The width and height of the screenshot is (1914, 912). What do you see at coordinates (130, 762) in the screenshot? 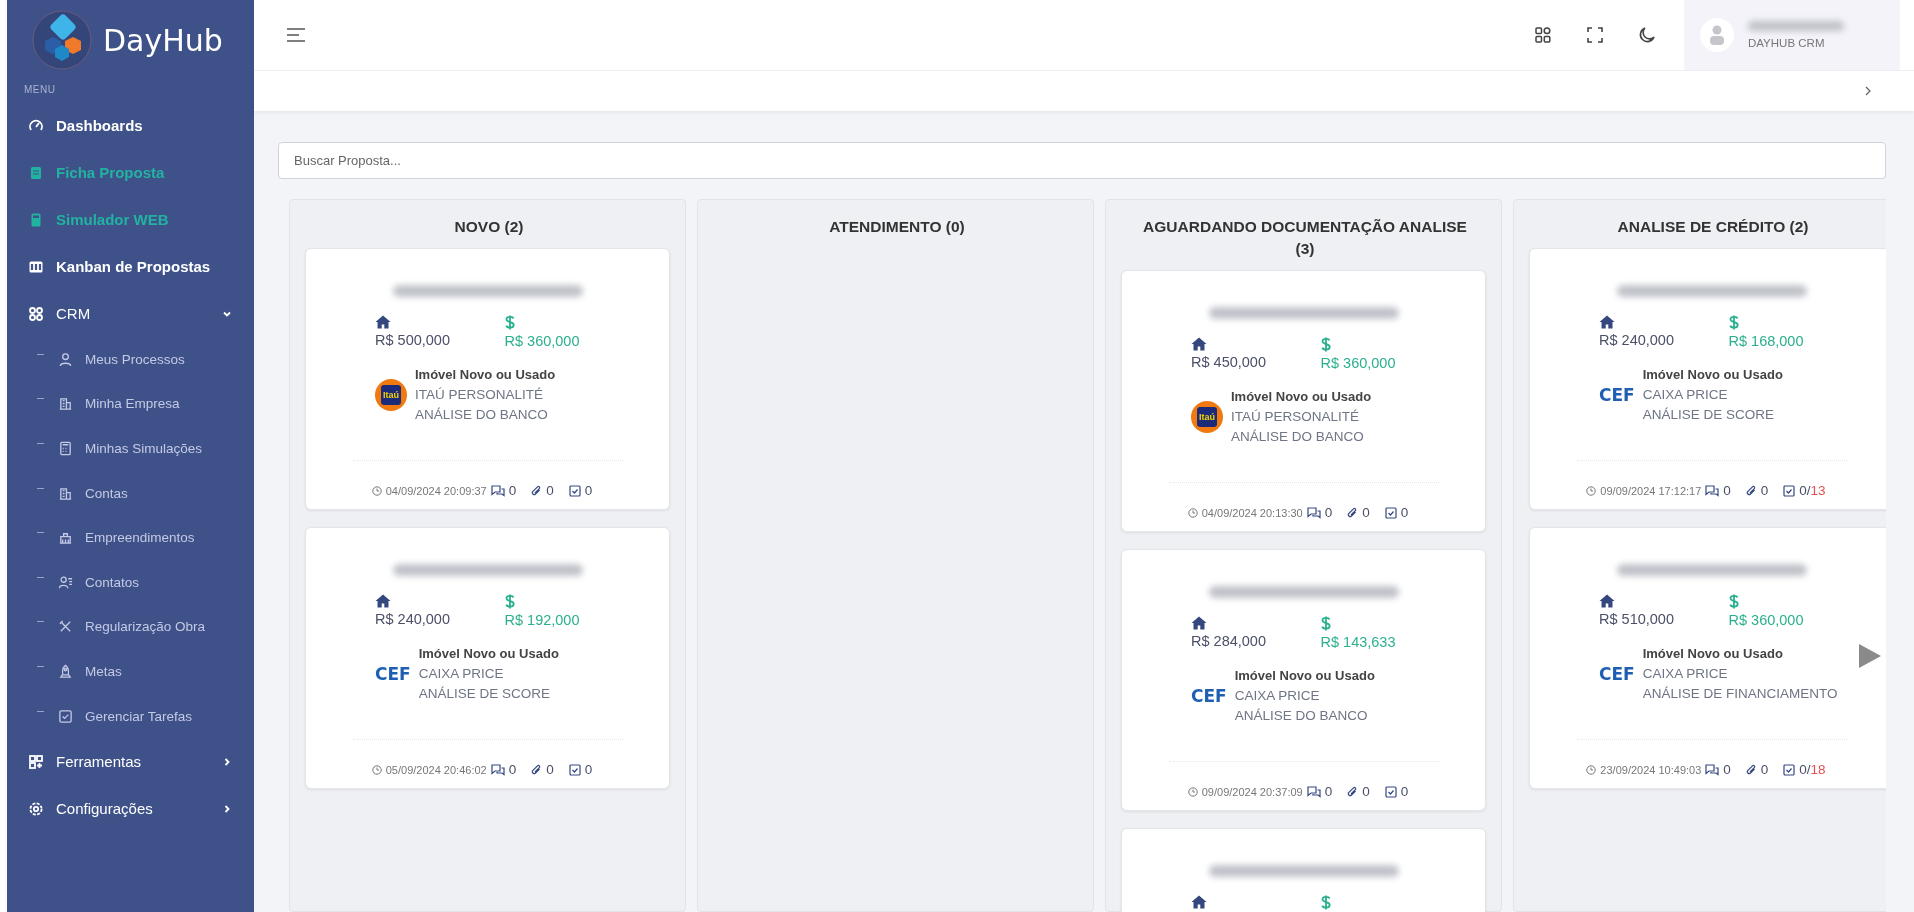
I see `nav-item: Ferramentas` at bounding box center [130, 762].